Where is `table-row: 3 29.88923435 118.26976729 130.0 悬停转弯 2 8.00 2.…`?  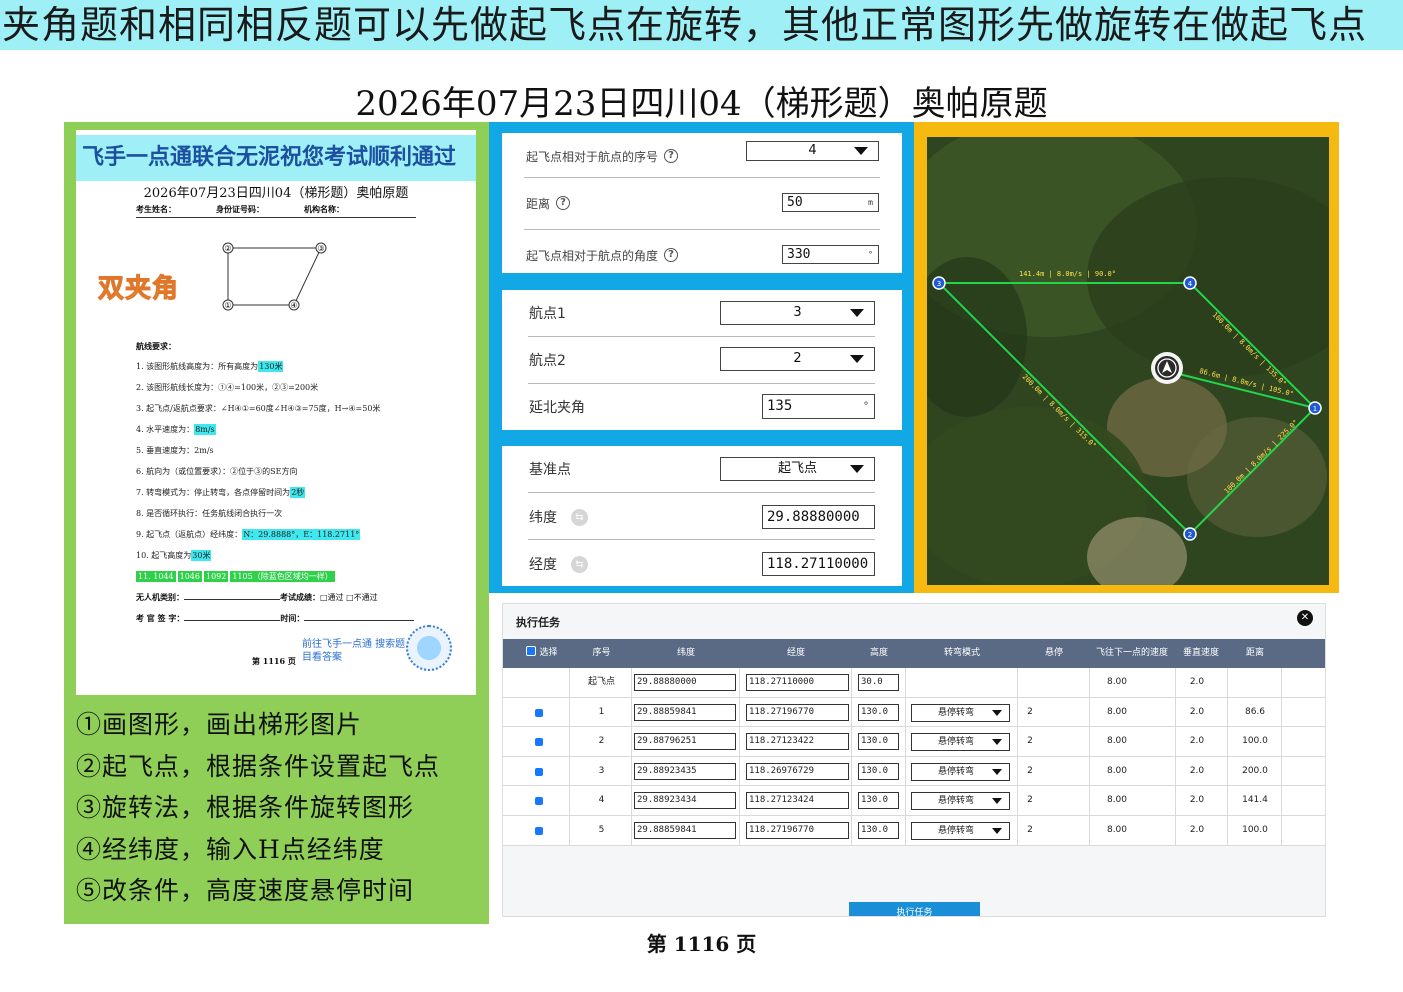 table-row: 3 29.88923435 118.26976729 130.0 悬停转弯 2 8.00 2.… is located at coordinates (914, 771).